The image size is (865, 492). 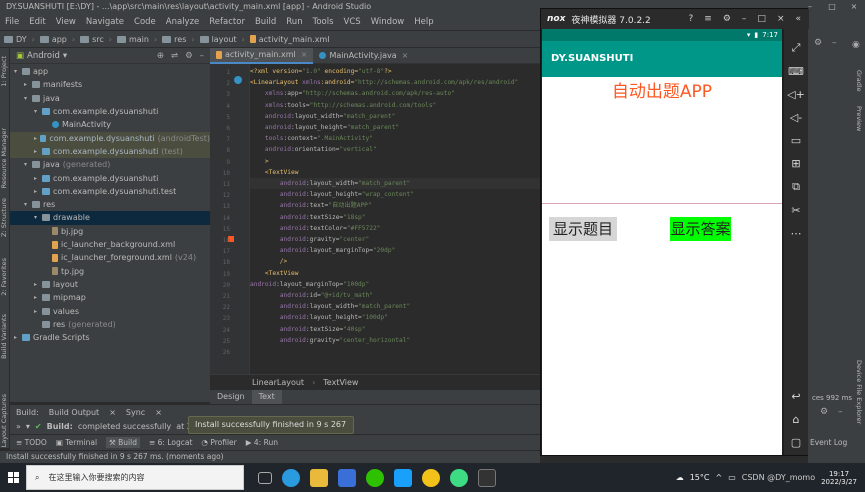 I want to click on home-icon: ⌂, so click(x=796, y=419).